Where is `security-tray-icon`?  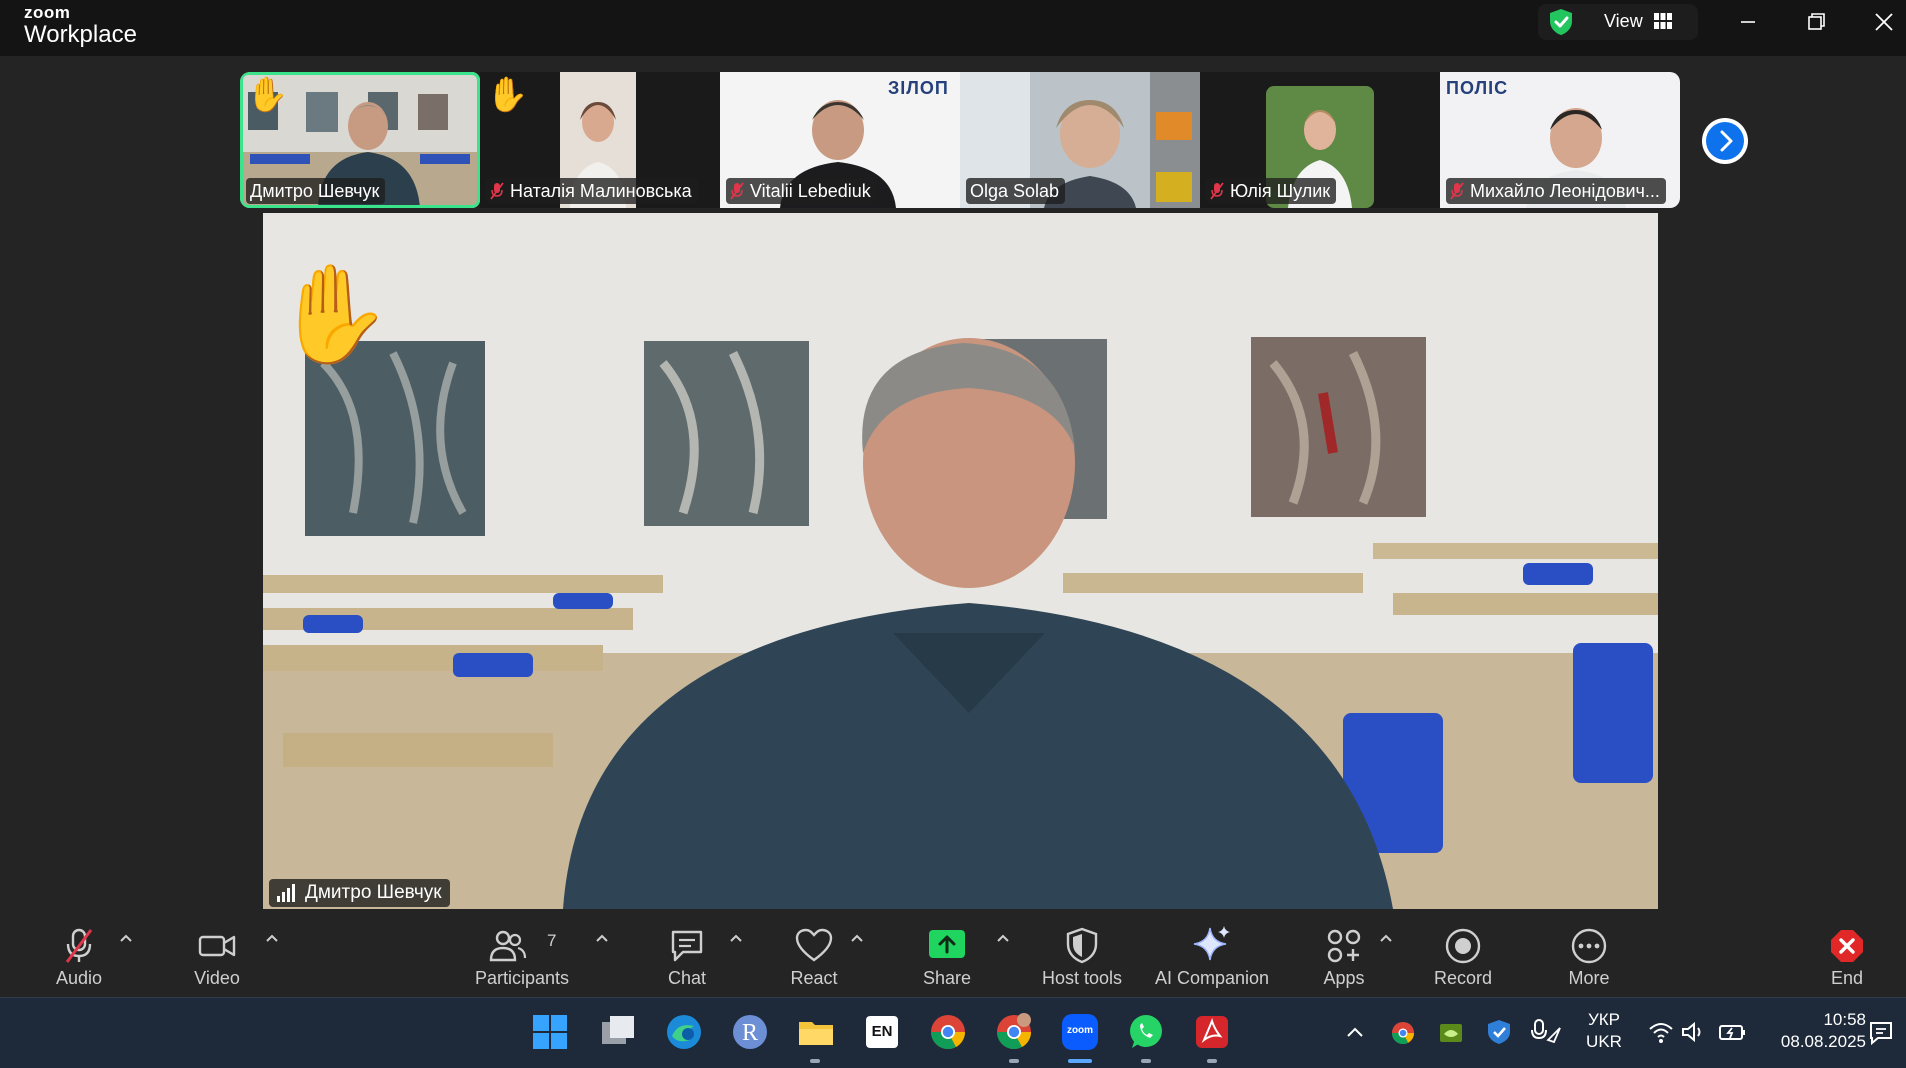 security-tray-icon is located at coordinates (1499, 1032).